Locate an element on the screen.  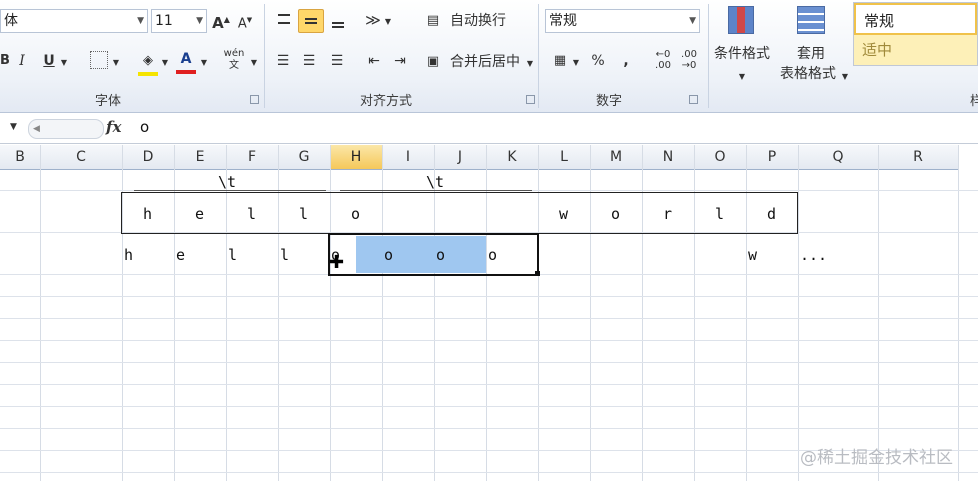
fill-handle is located at coordinates (537, 273).